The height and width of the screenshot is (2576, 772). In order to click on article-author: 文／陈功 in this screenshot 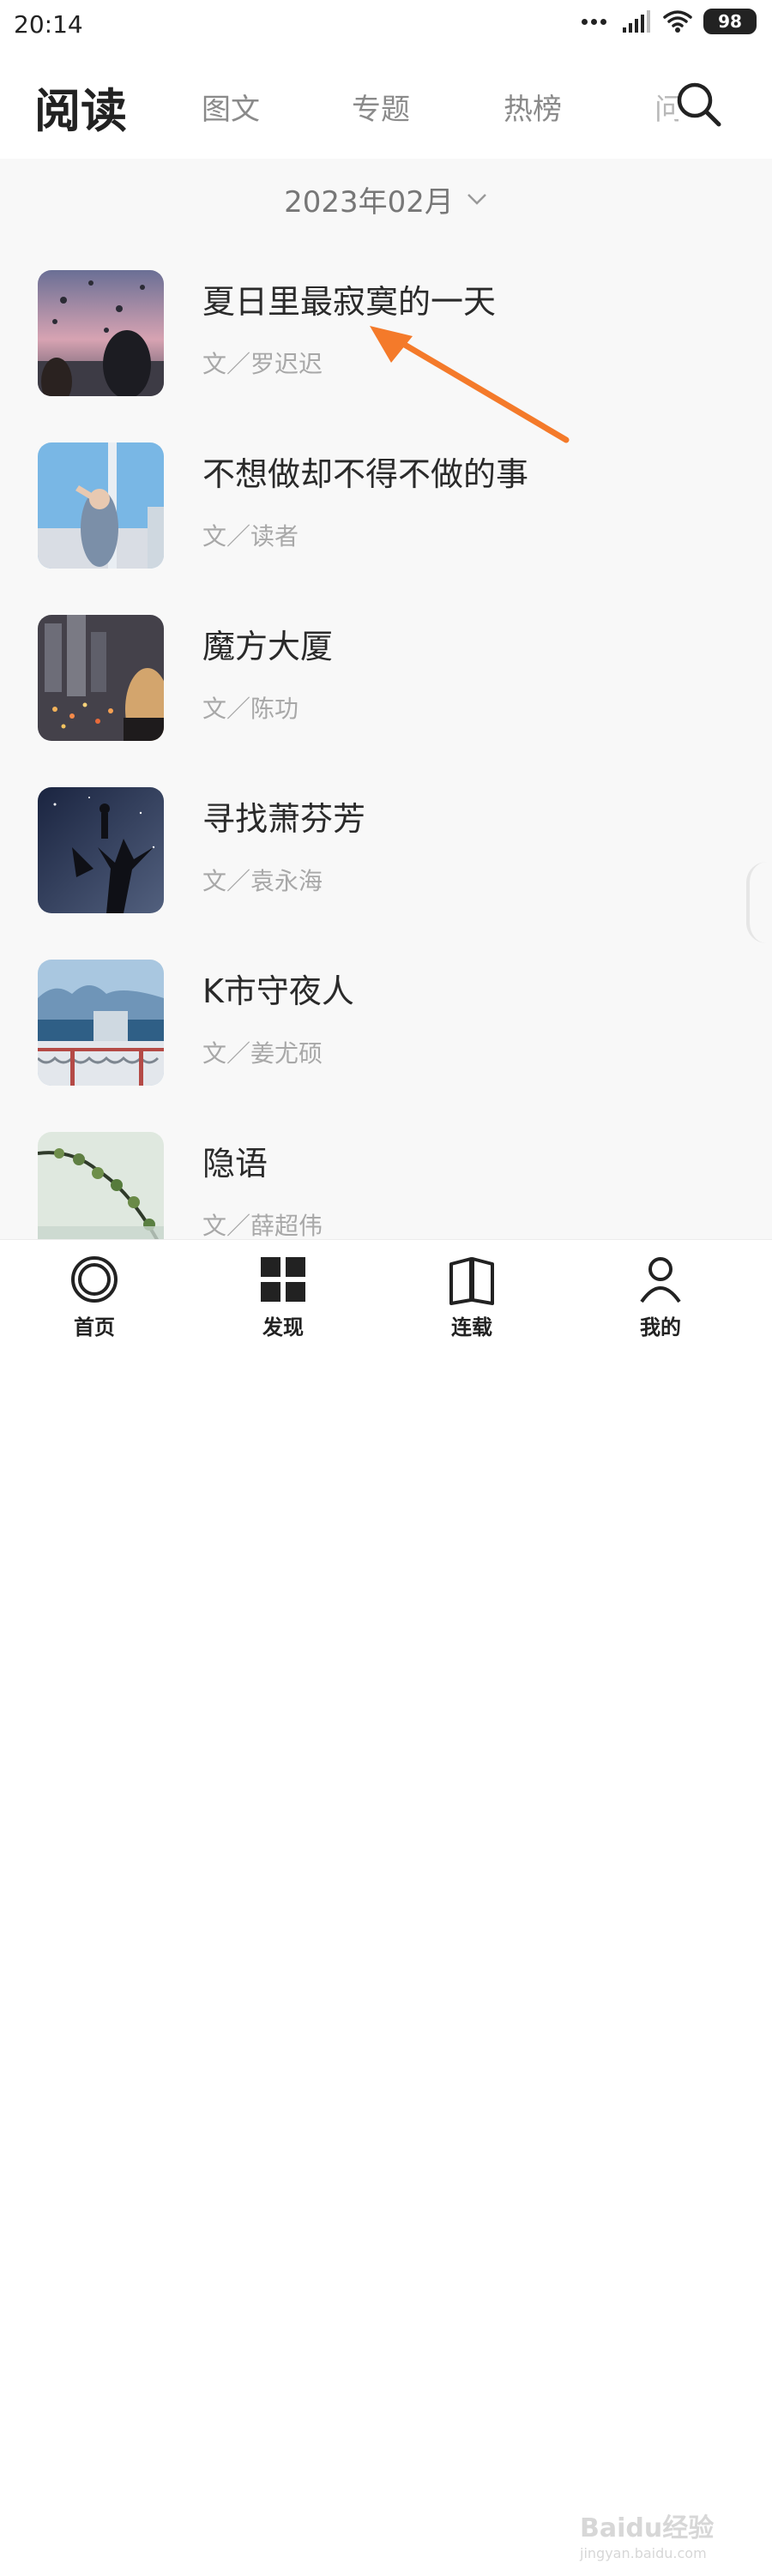, I will do `click(250, 709)`.